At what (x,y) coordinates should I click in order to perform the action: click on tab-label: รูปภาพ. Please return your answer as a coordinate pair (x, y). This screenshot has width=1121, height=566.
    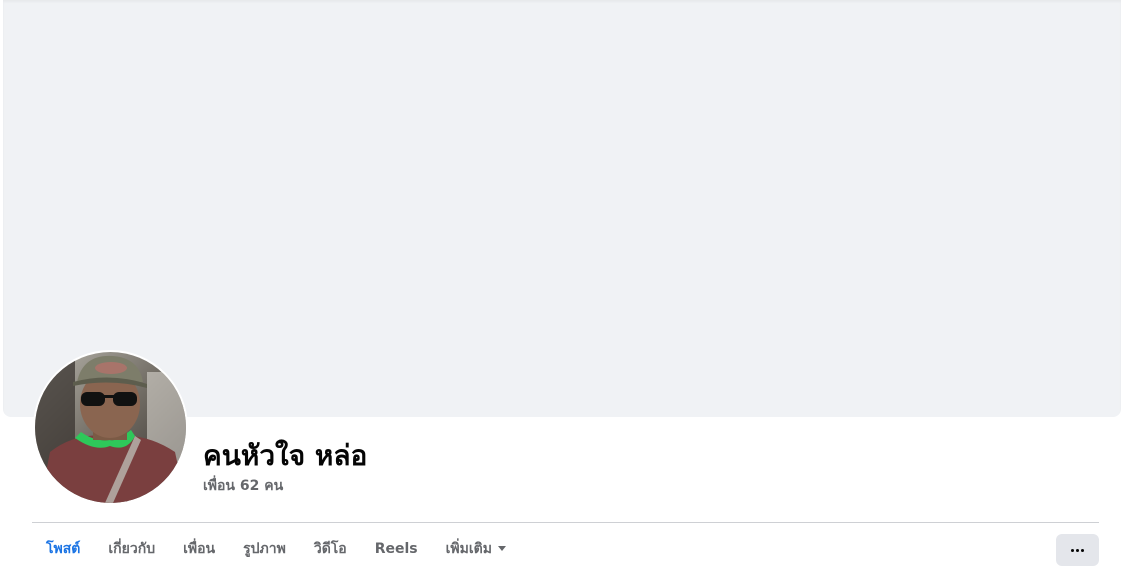
    Looking at the image, I should click on (264, 548).